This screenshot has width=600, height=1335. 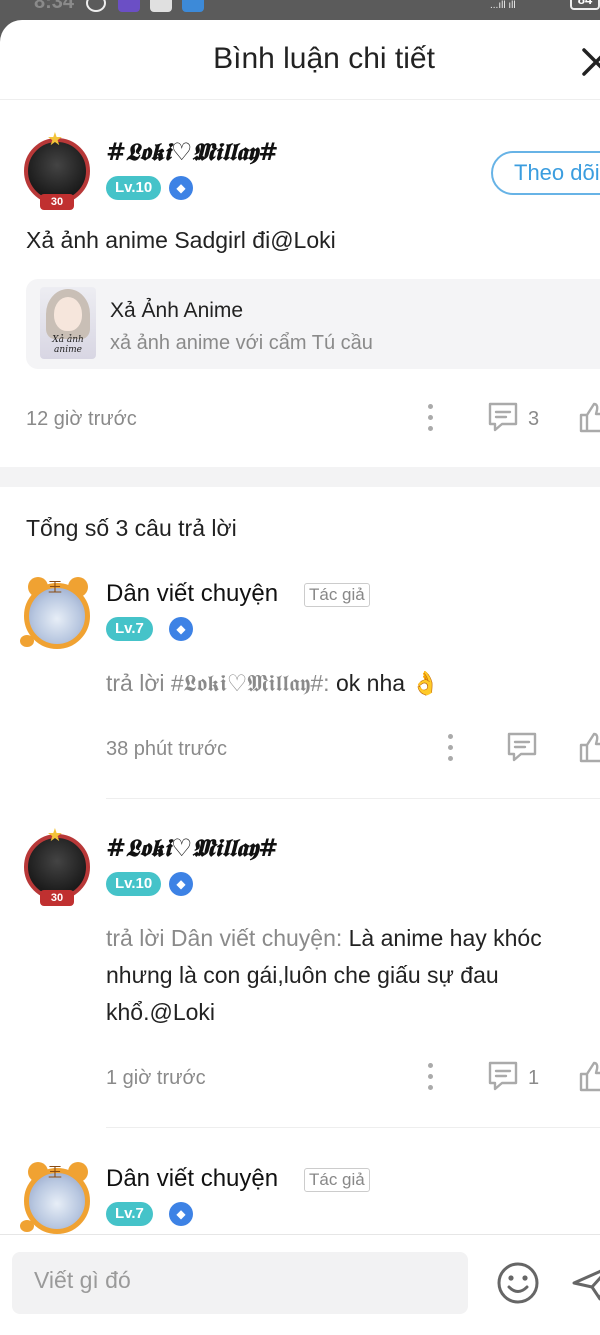 I want to click on notification-icon, so click(x=96, y=6).